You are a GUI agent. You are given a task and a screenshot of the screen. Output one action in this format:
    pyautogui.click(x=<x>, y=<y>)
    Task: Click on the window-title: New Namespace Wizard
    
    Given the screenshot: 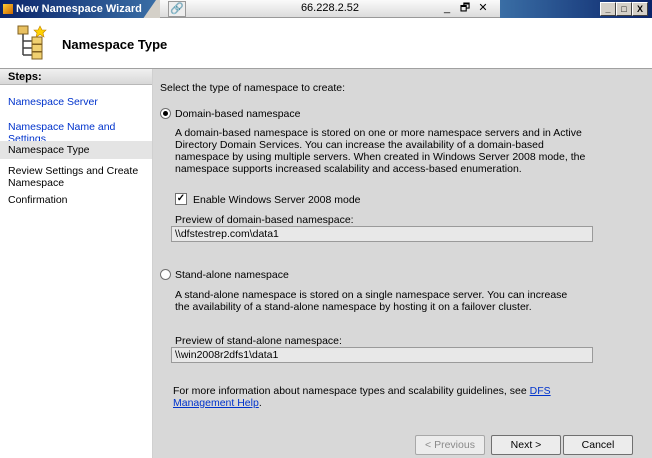 What is the action you would take?
    pyautogui.click(x=79, y=9)
    